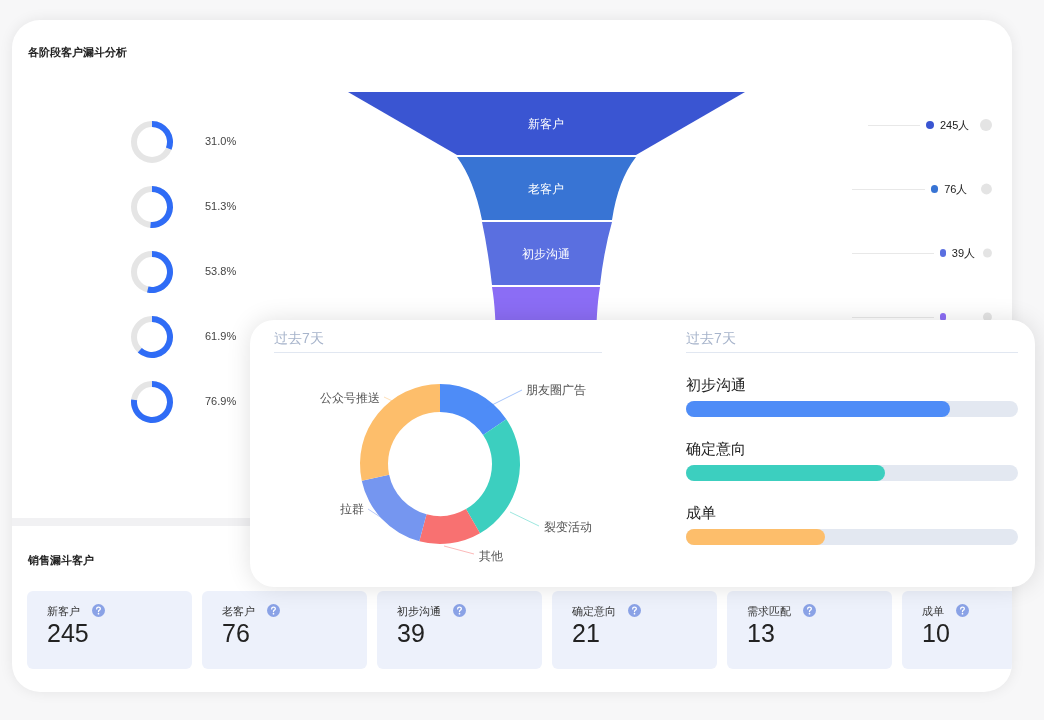  I want to click on progress-label: 成单, so click(701, 513).